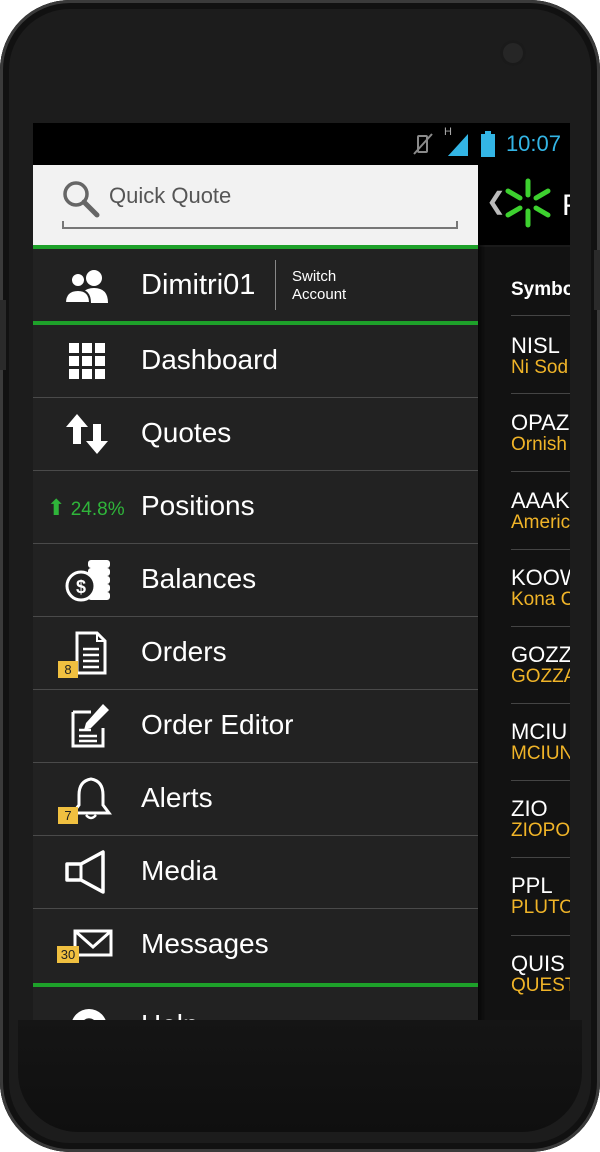 This screenshot has width=600, height=1152. I want to click on positions-change-indicator: ⬆ 24.8%, so click(86, 508).